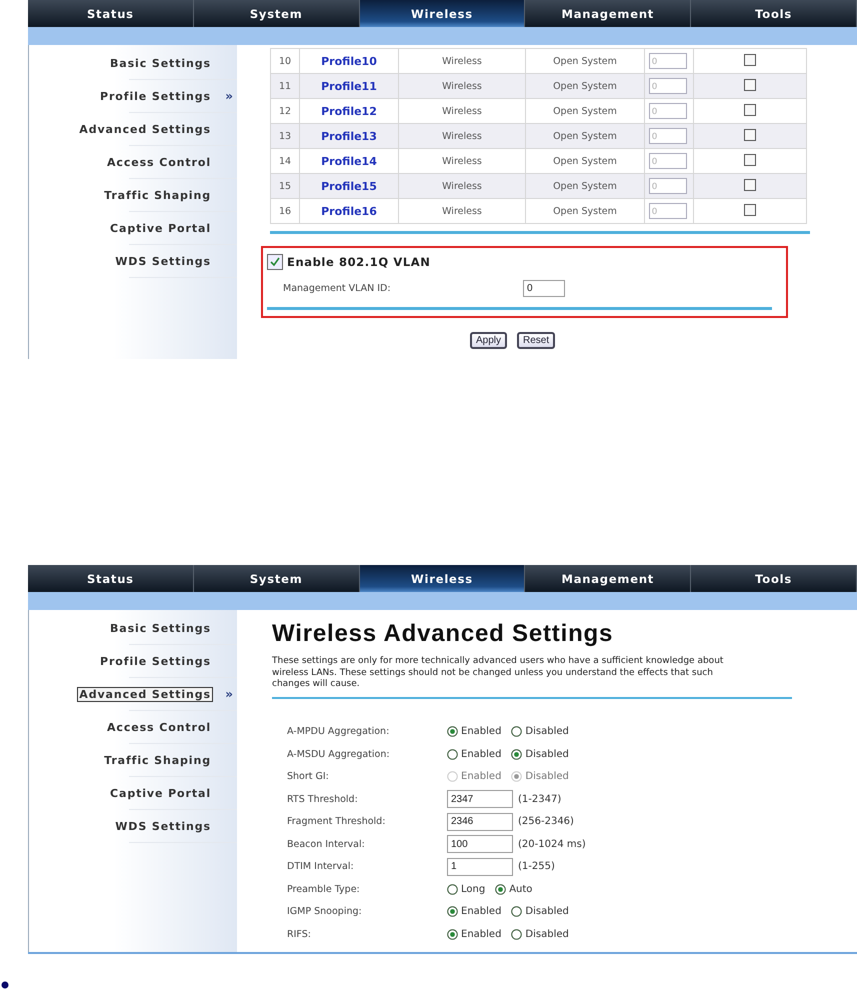 The image size is (857, 992). I want to click on profile-link: Profile12, so click(349, 111).